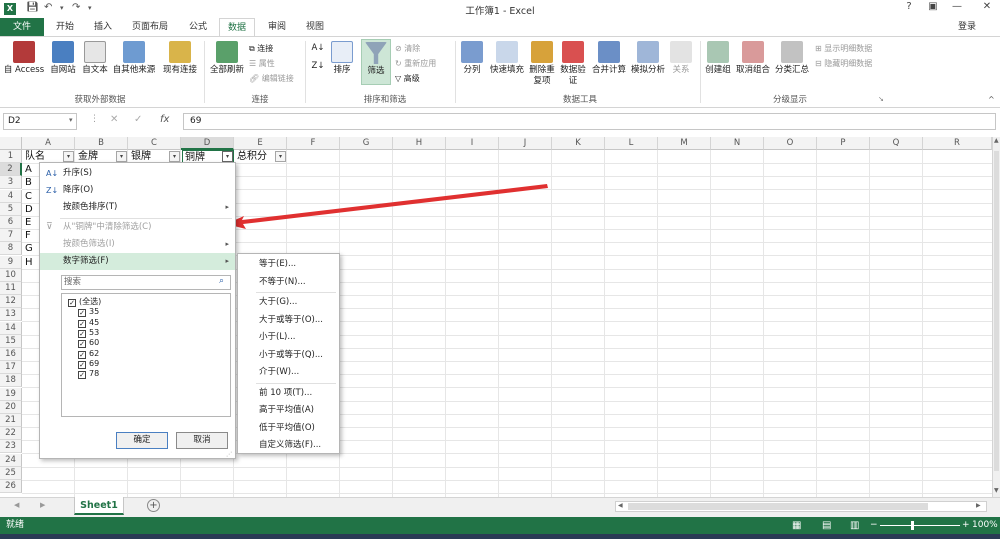 This screenshot has width=1000, height=539. I want to click on row-header: 11, so click(11, 289).